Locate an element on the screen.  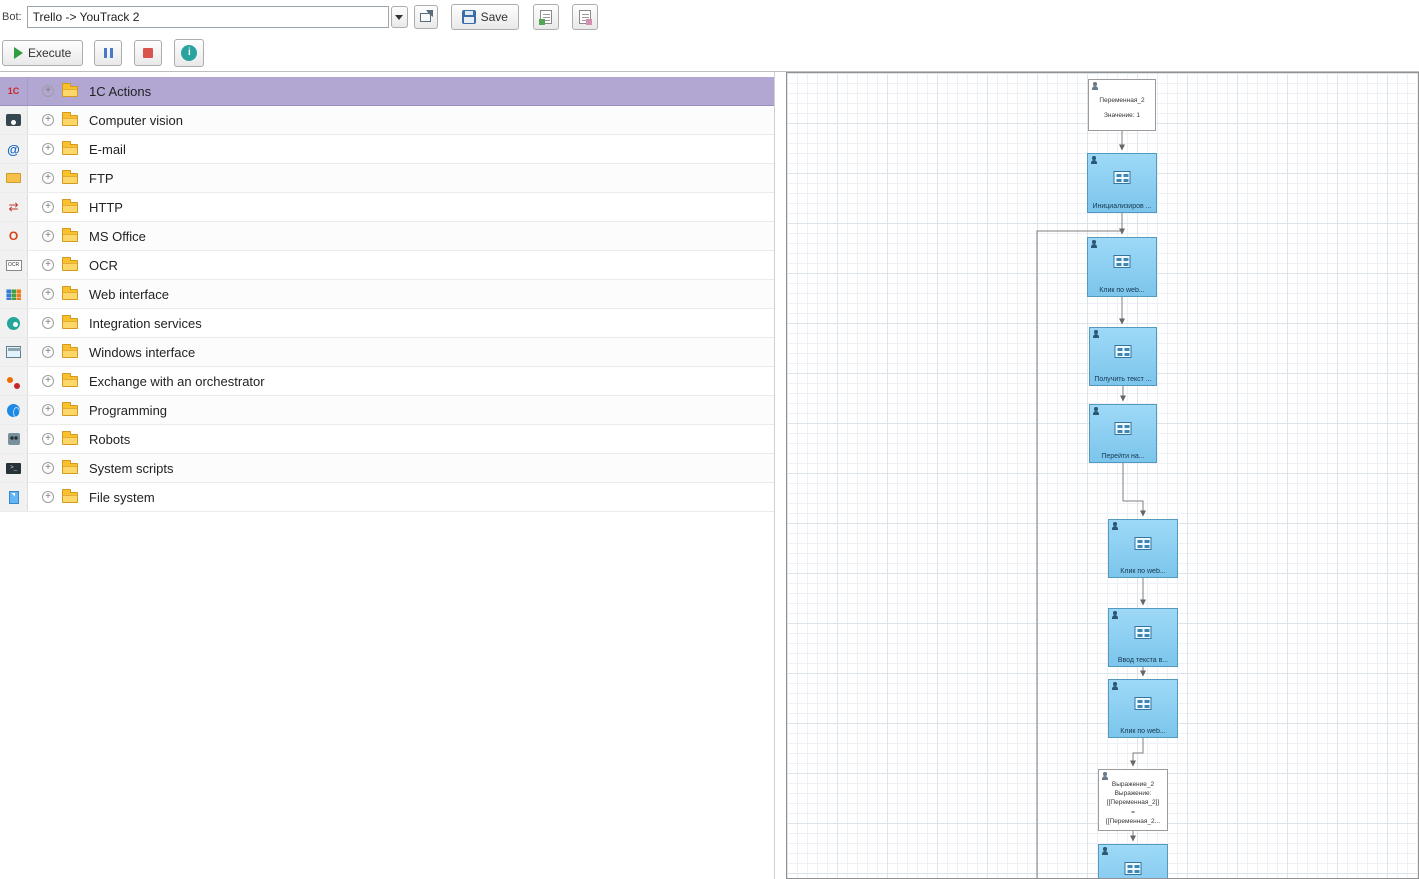
bot-toolbar: Bot: Save is located at coordinates (709, 17).